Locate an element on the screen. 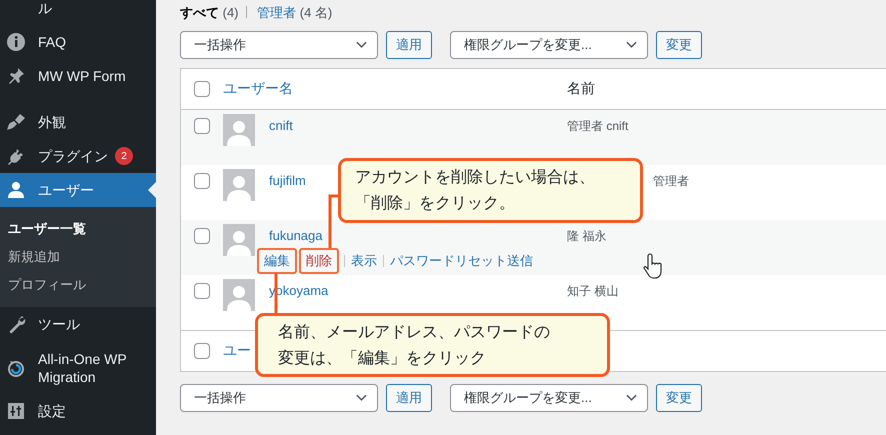  sidebar-item: ル is located at coordinates (78, 12).